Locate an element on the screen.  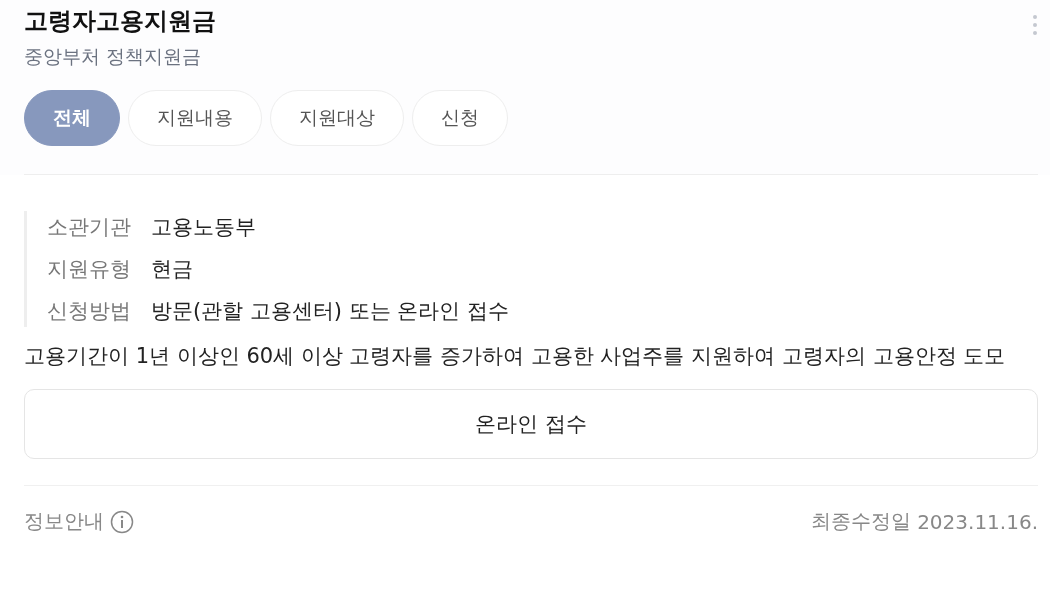
info-value: 고용노동부 is located at coordinates (203, 227).